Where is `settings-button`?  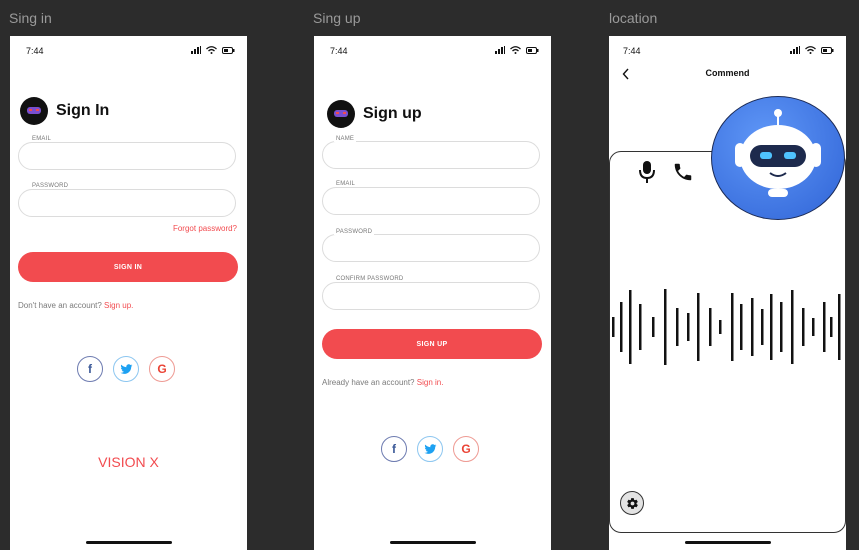 settings-button is located at coordinates (632, 503).